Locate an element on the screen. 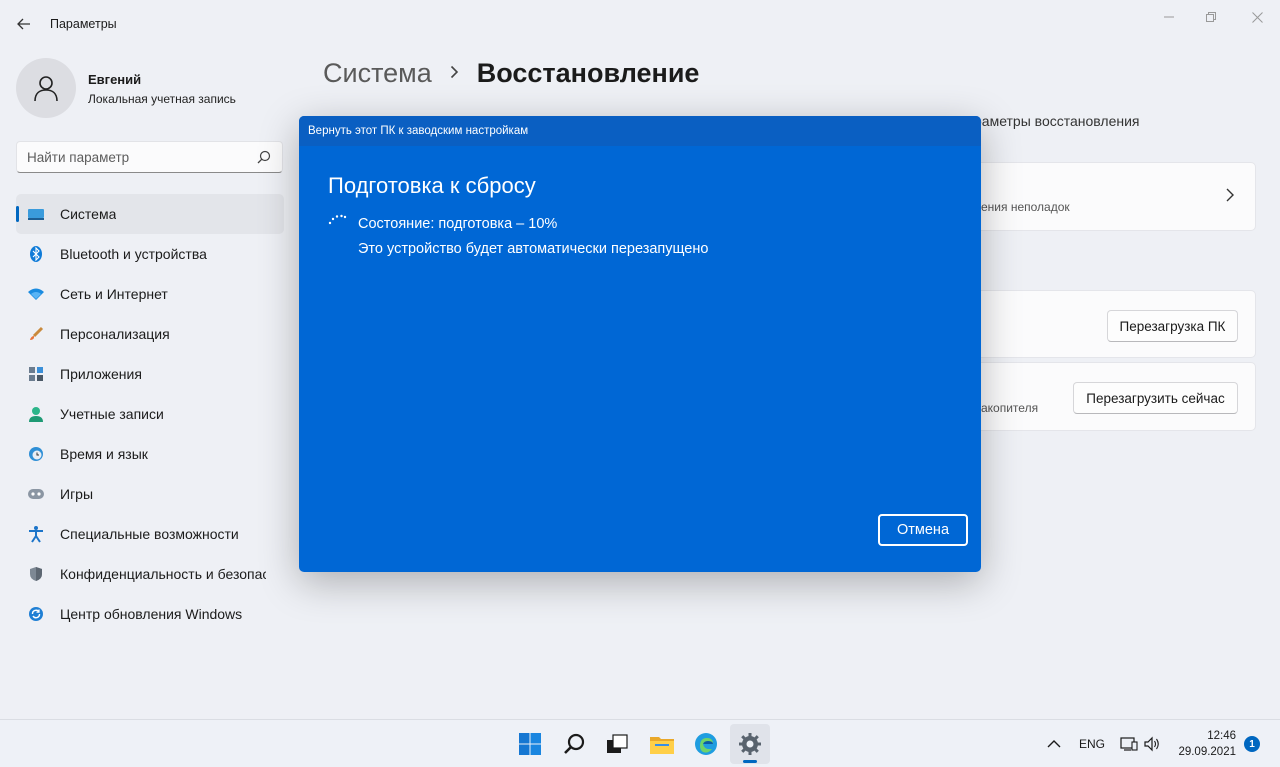  sidebar-item-accessibility: Специальные возможности is located at coordinates (150, 534).